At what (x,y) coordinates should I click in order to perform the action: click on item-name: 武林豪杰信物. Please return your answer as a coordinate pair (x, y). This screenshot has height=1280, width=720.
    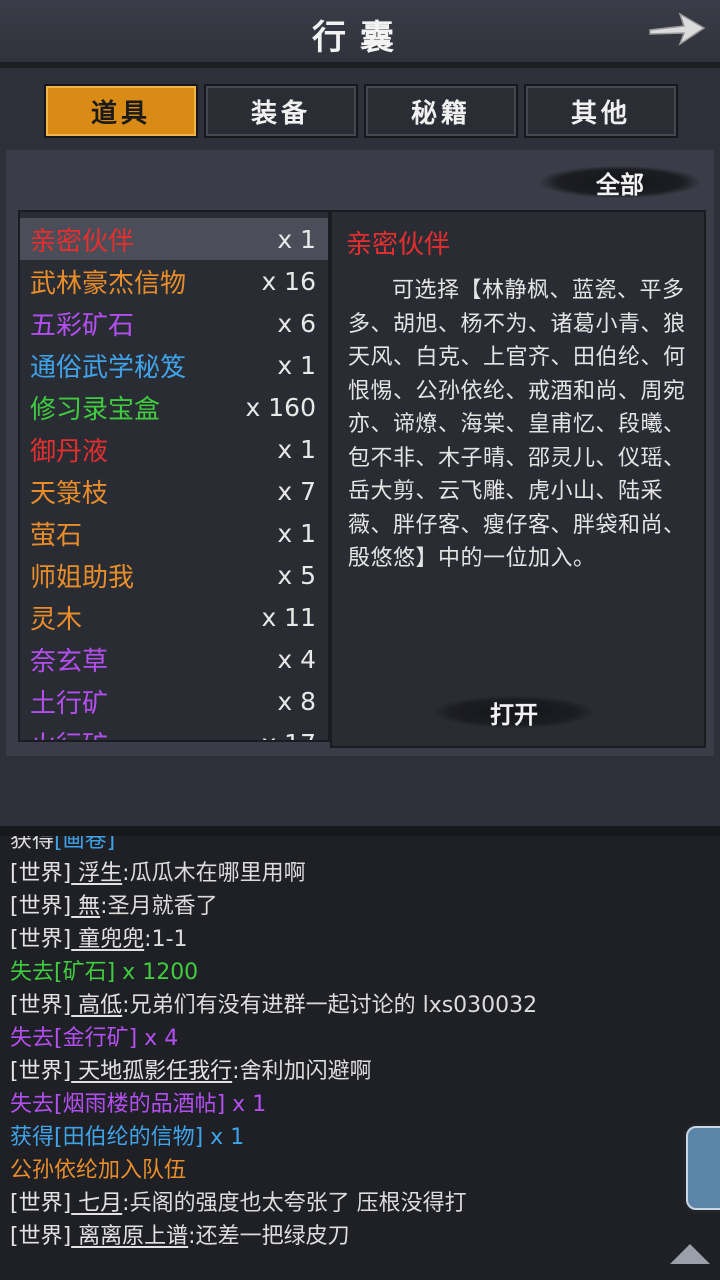
    Looking at the image, I should click on (108, 283).